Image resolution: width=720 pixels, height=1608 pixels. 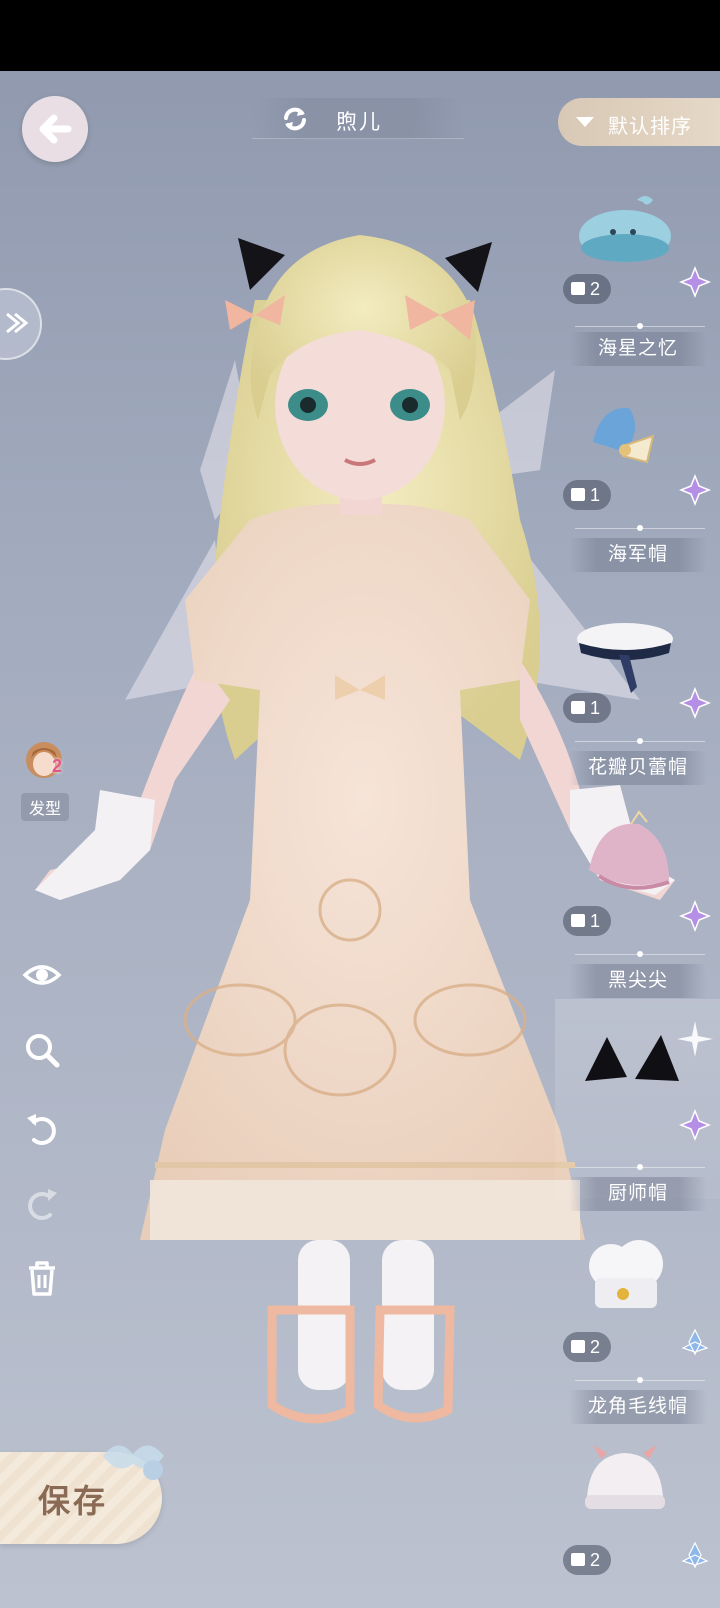 What do you see at coordinates (638, 981) in the screenshot?
I see `item-name: 黑尖尖` at bounding box center [638, 981].